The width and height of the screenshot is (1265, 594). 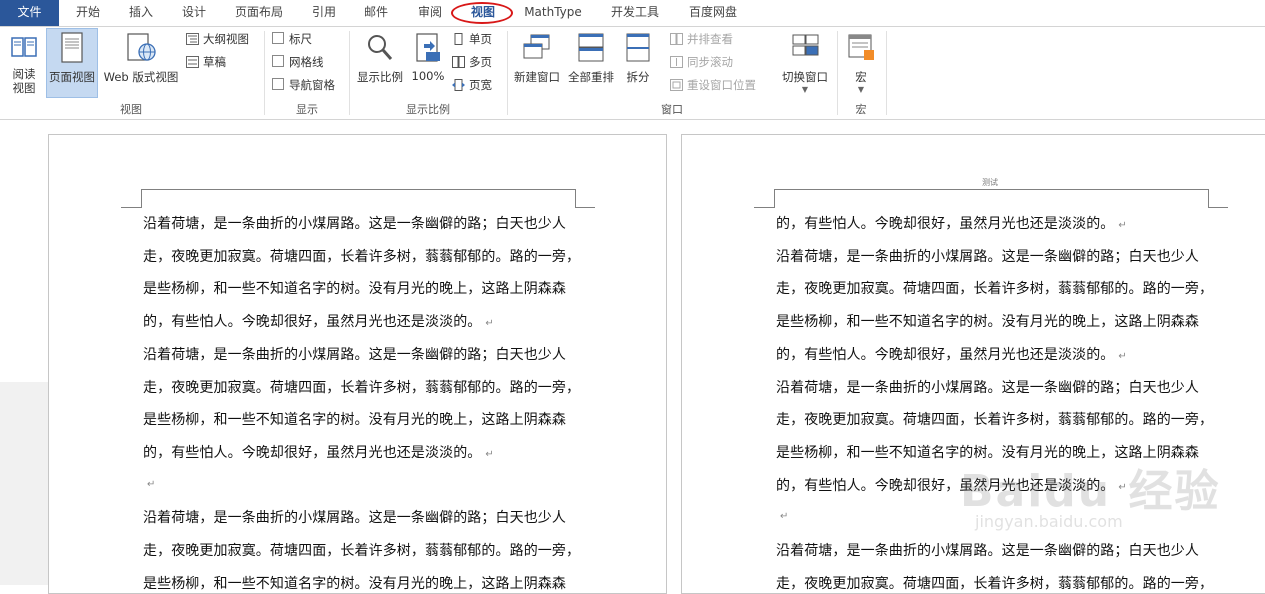 What do you see at coordinates (861, 62) in the screenshot?
I see `macros-button: 宏 ▼` at bounding box center [861, 62].